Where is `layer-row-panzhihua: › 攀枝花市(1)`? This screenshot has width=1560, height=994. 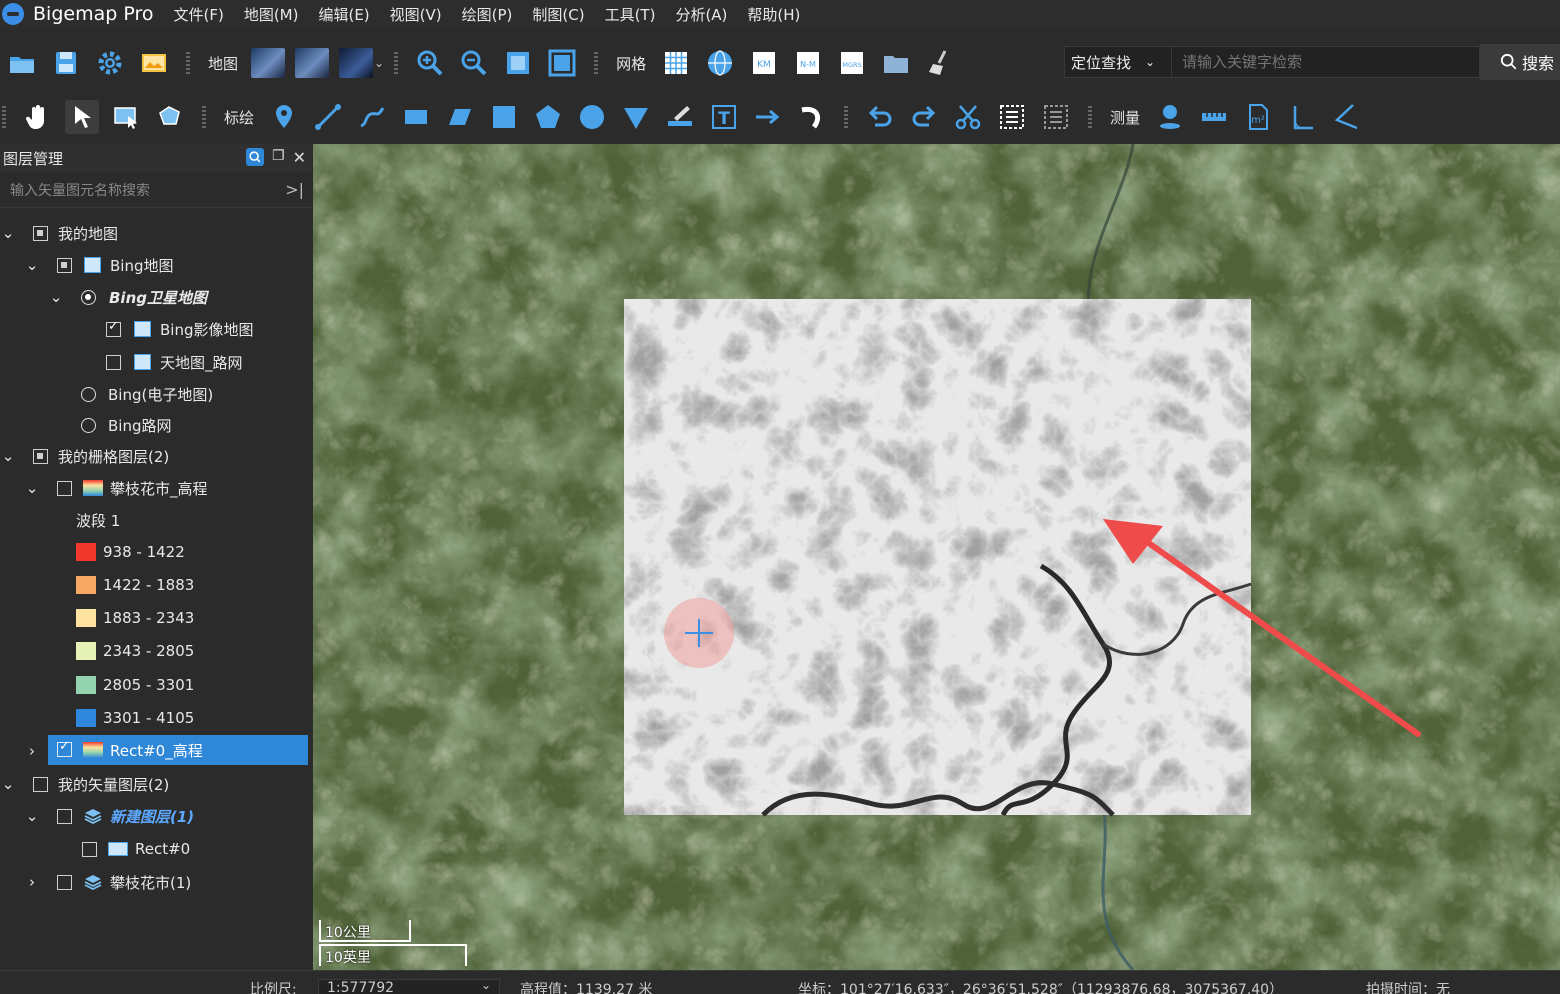 layer-row-panzhihua: › 攀枝花市(1) is located at coordinates (156, 882).